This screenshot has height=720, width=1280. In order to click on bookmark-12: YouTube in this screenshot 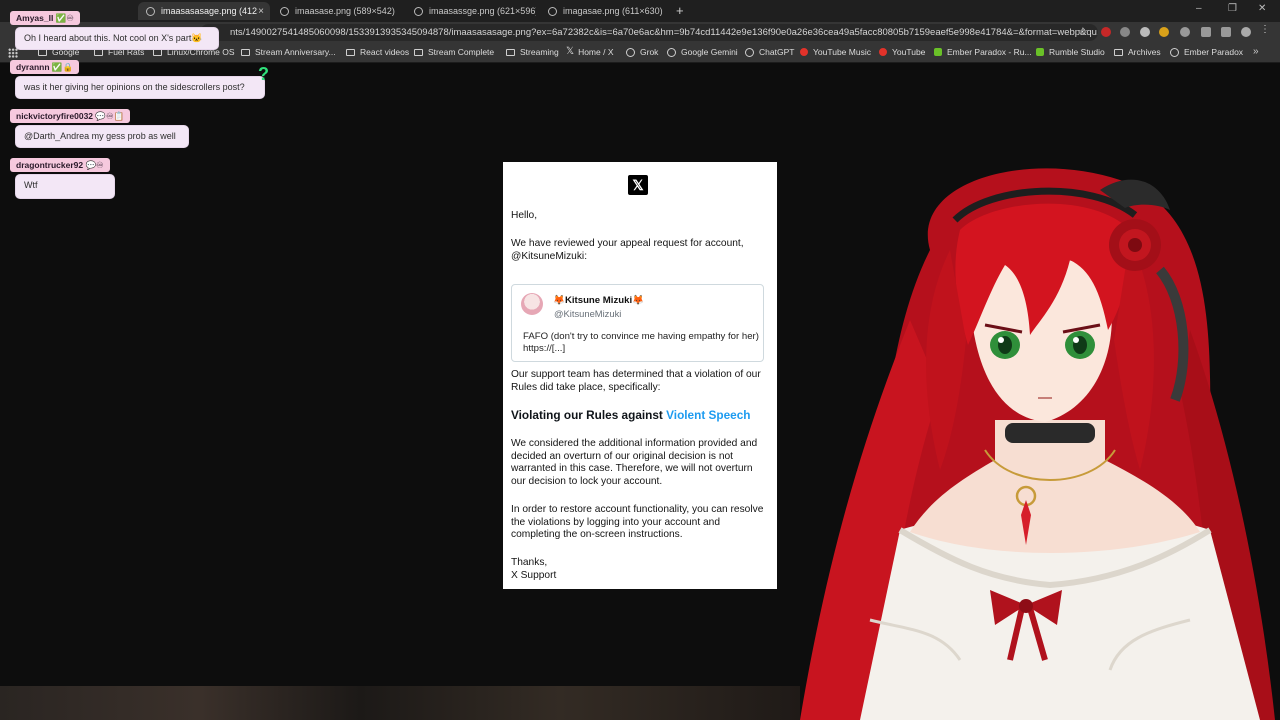, I will do `click(902, 52)`.